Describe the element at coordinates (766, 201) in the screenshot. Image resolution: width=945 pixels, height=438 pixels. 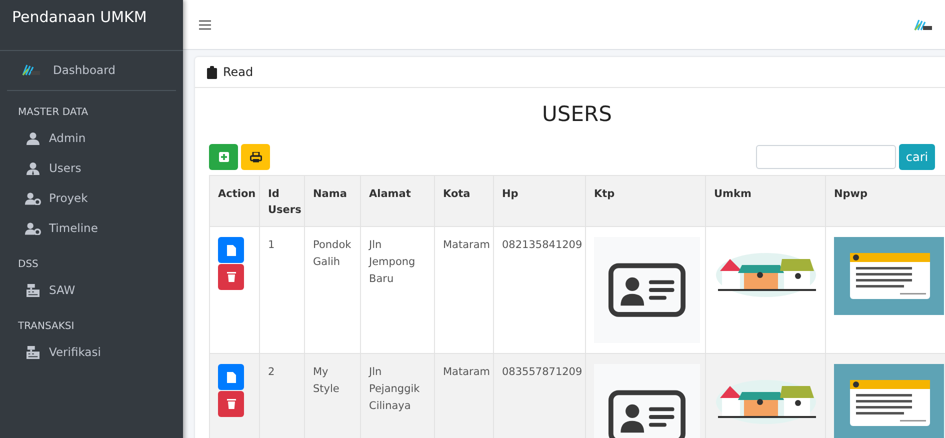
I see `column-header: Umkm` at that location.